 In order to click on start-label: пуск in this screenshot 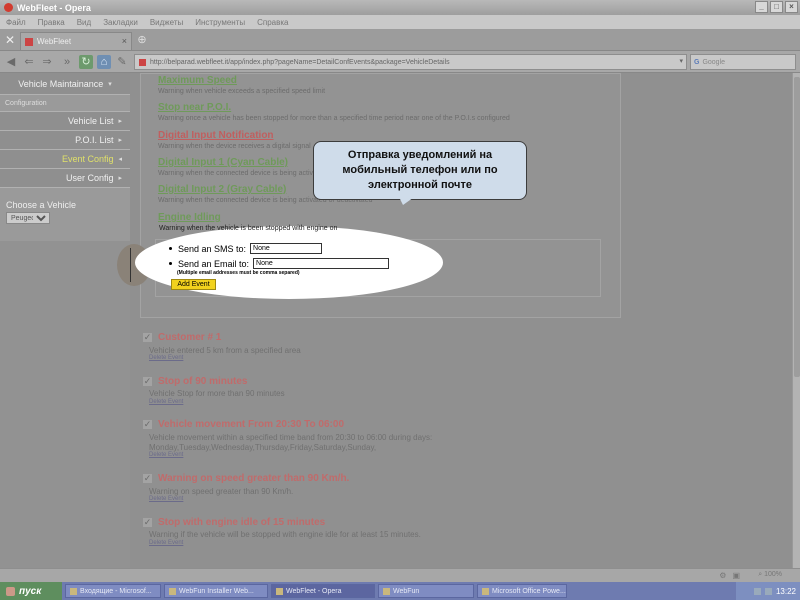, I will do `click(30, 591)`.